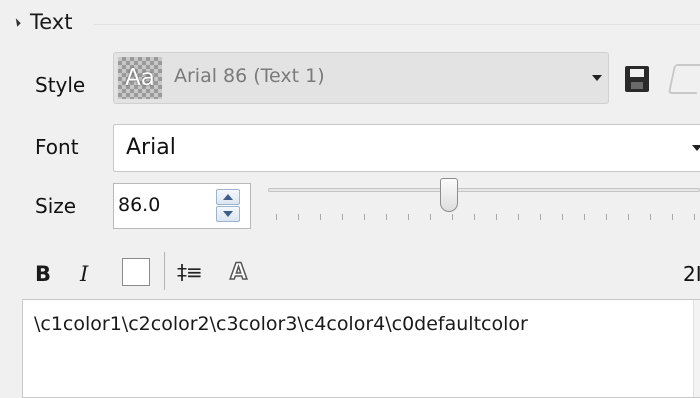  Describe the element at coordinates (249, 76) in the screenshot. I see `style-value: Arial 86 (Text 1)` at that location.